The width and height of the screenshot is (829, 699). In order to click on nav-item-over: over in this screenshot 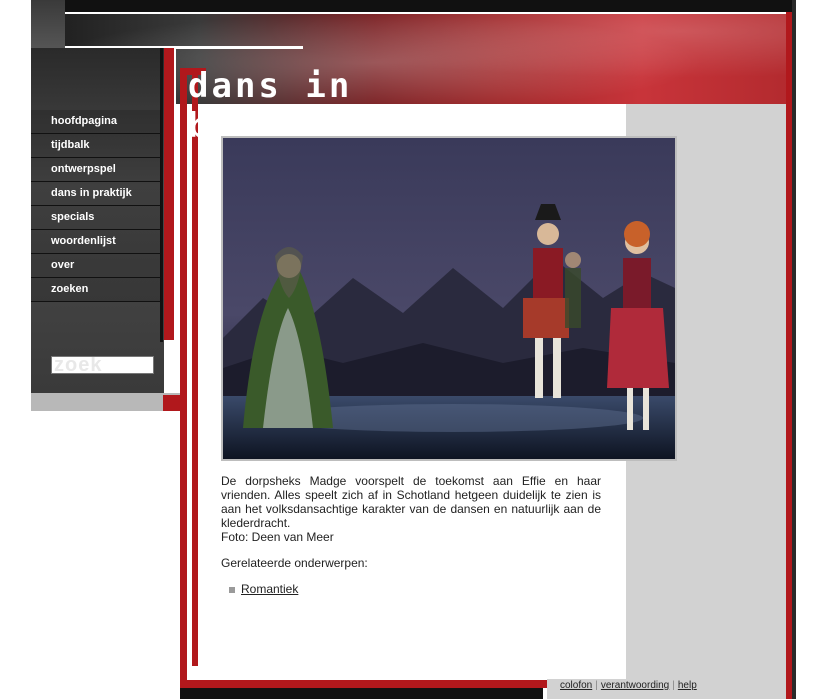, I will do `click(96, 266)`.